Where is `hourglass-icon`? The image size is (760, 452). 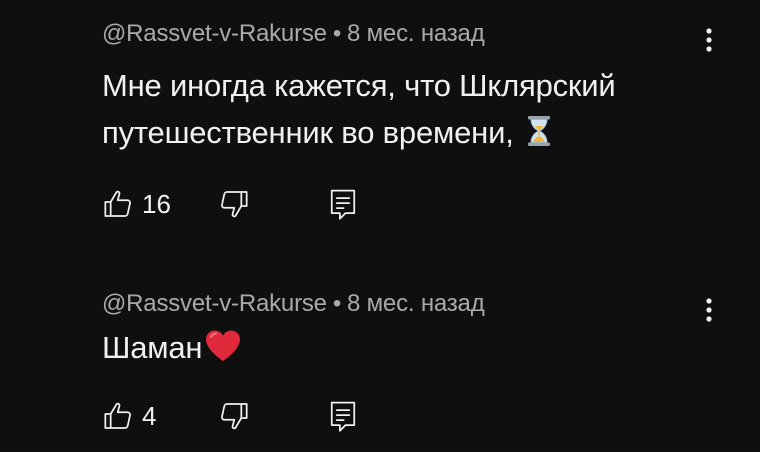 hourglass-icon is located at coordinates (539, 137).